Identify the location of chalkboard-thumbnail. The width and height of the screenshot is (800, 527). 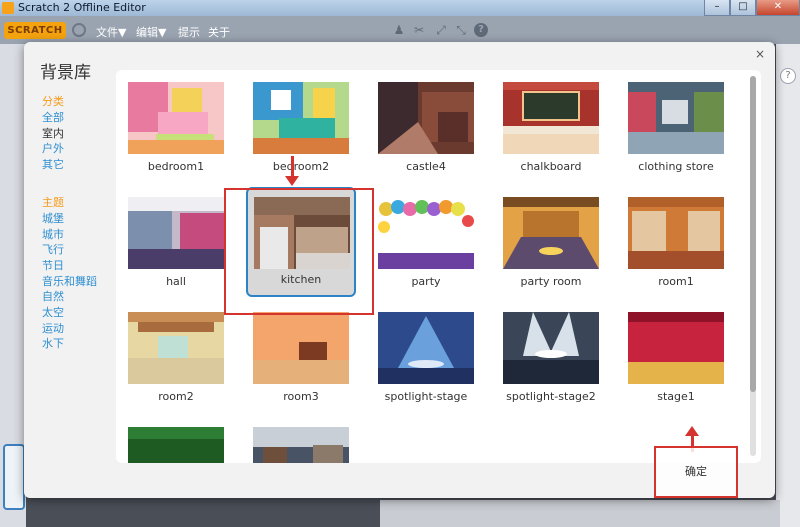
(551, 118).